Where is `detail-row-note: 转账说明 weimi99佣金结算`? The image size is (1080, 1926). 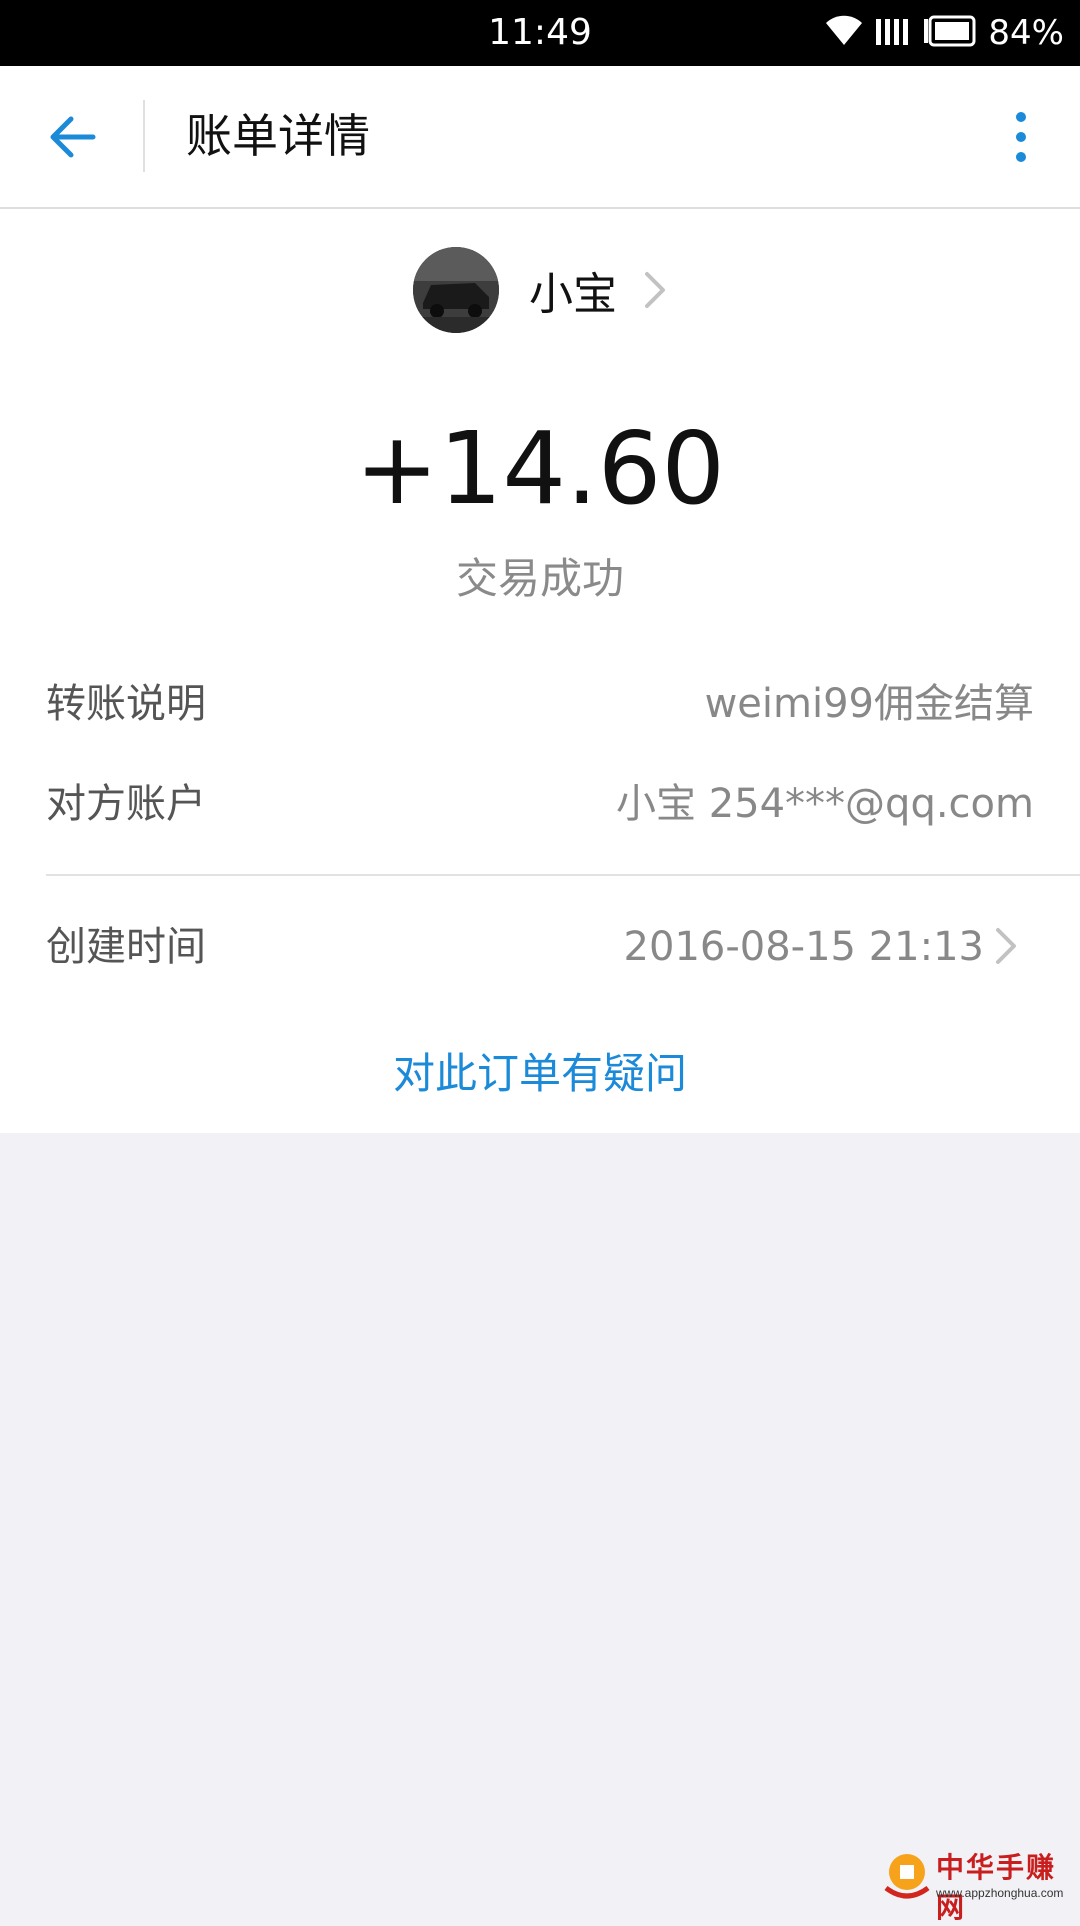 detail-row-note: 转账说明 weimi99佣金结算 is located at coordinates (540, 704).